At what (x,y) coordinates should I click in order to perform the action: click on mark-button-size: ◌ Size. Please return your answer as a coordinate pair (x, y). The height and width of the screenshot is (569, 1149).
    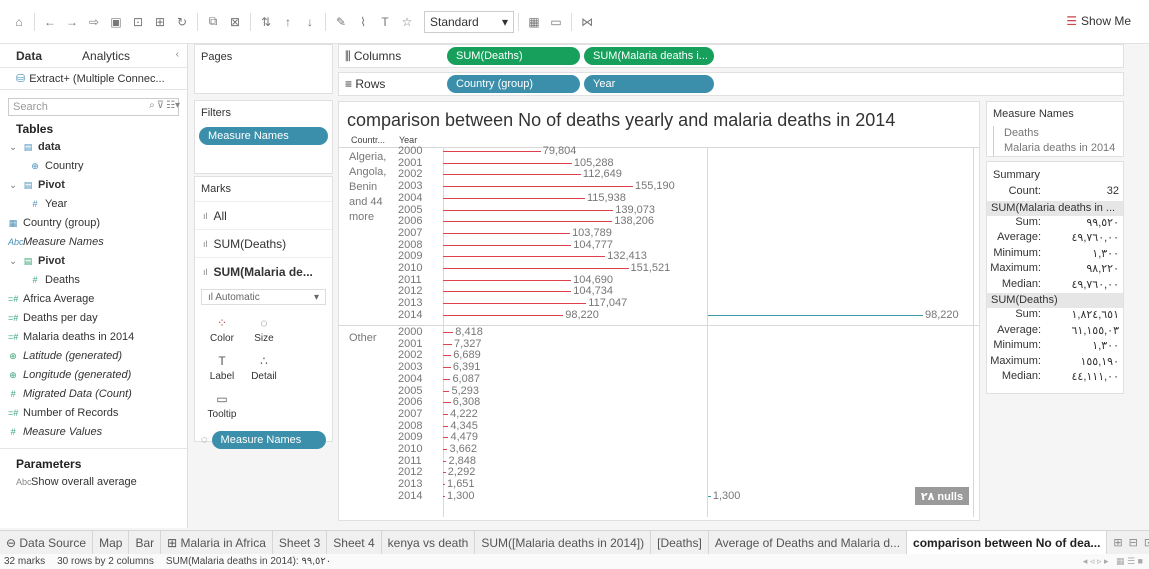
    Looking at the image, I should click on (264, 330).